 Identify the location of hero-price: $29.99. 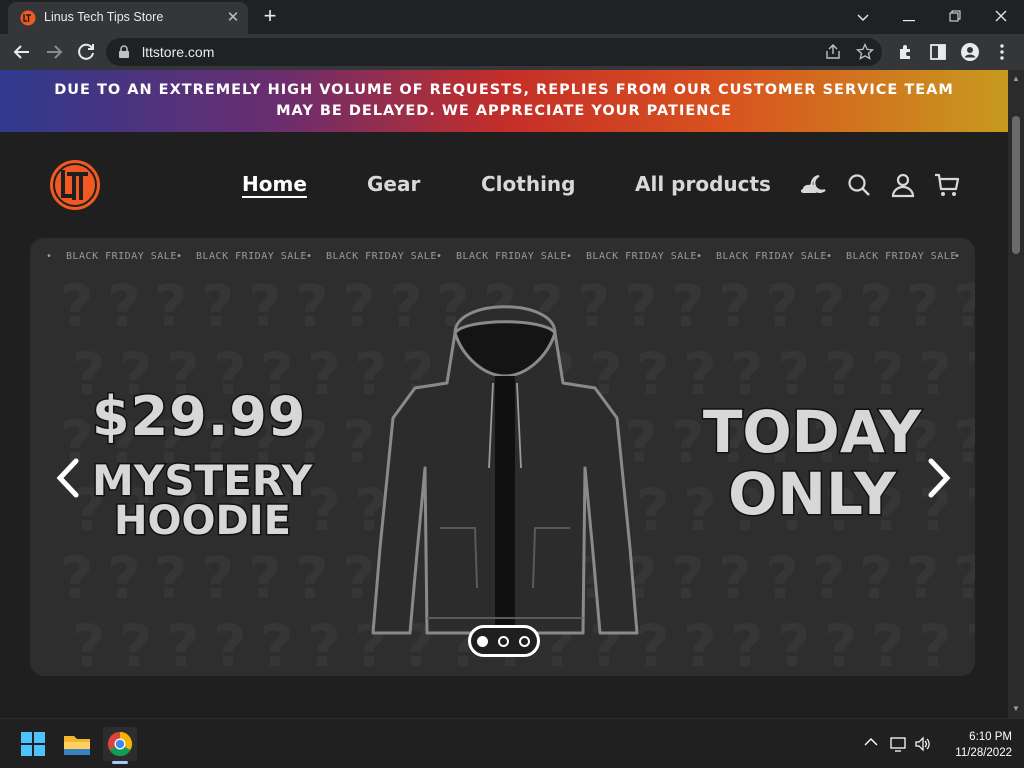
(198, 417).